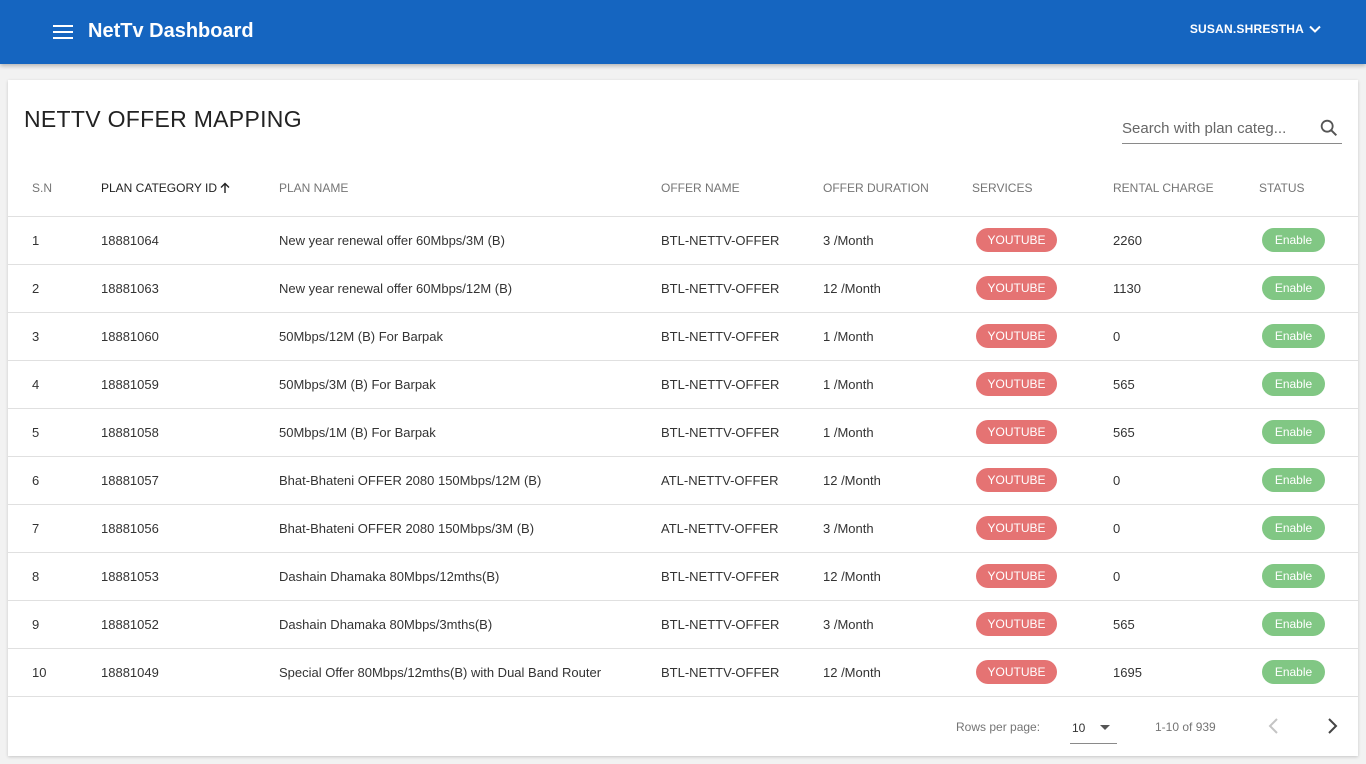 The height and width of the screenshot is (764, 1366). Describe the element at coordinates (190, 480) in the screenshot. I see `cell-plan-category-id: 18881057` at that location.